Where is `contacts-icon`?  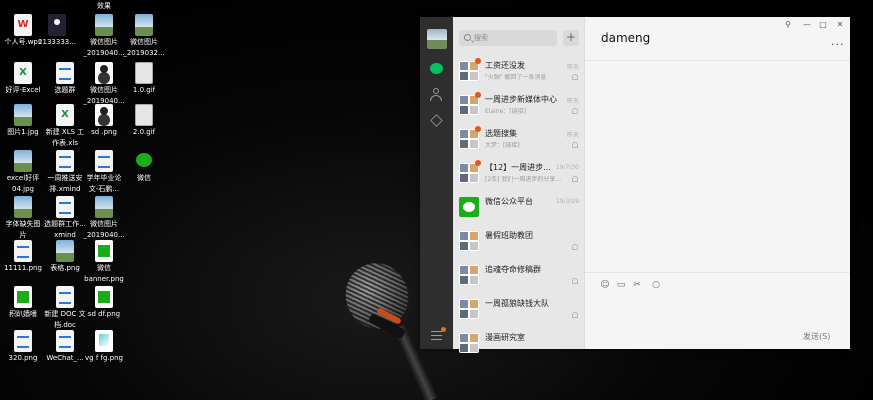
contacts-icon is located at coordinates (436, 94).